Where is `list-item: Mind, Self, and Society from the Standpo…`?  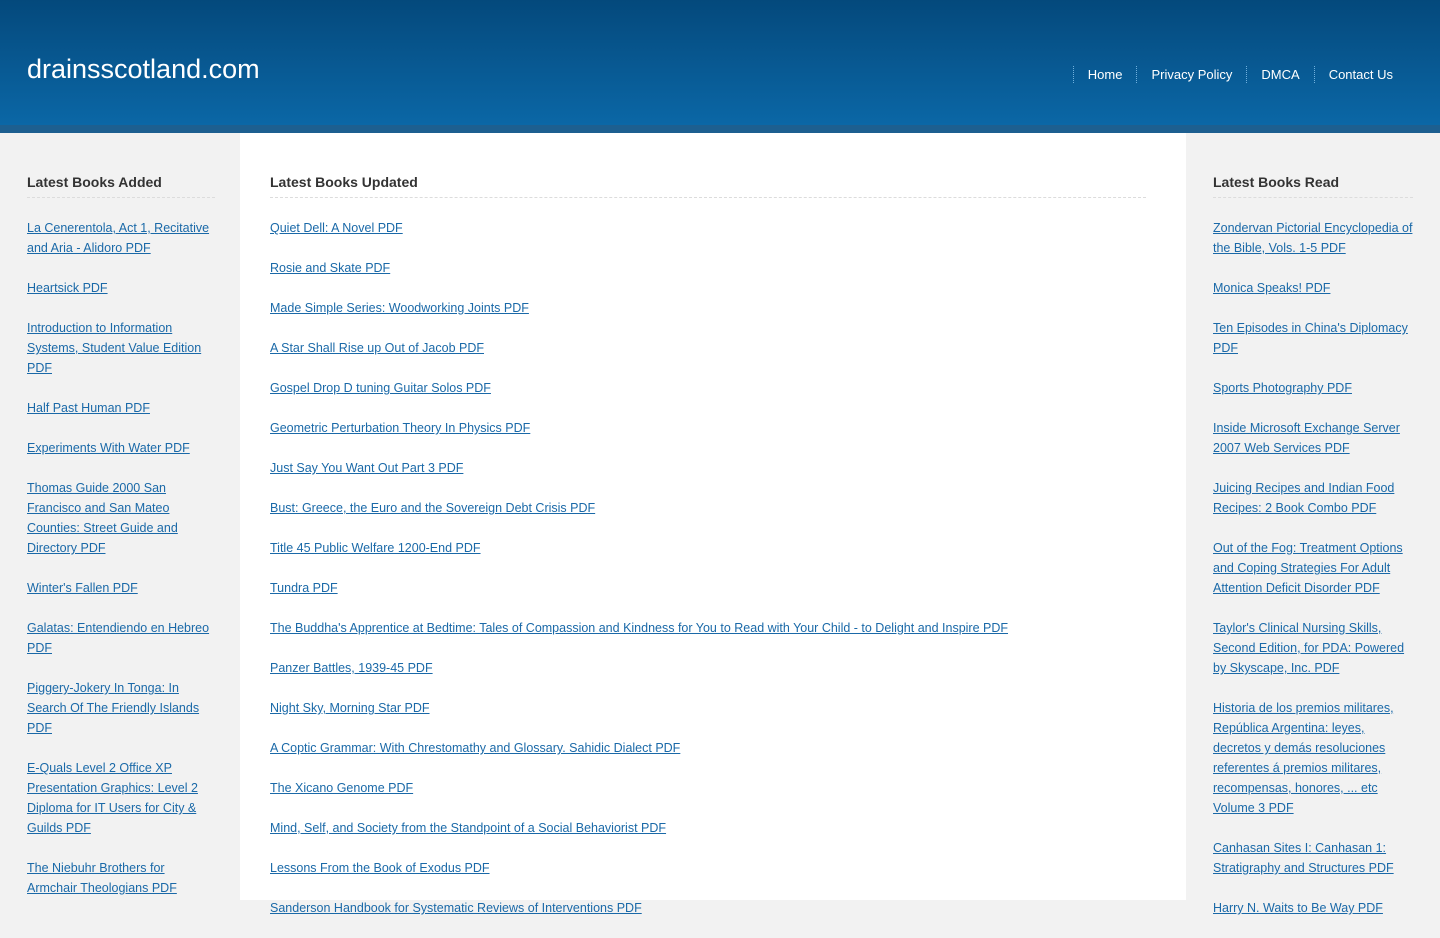
list-item: Mind, Self, and Society from the Standpo… is located at coordinates (708, 828).